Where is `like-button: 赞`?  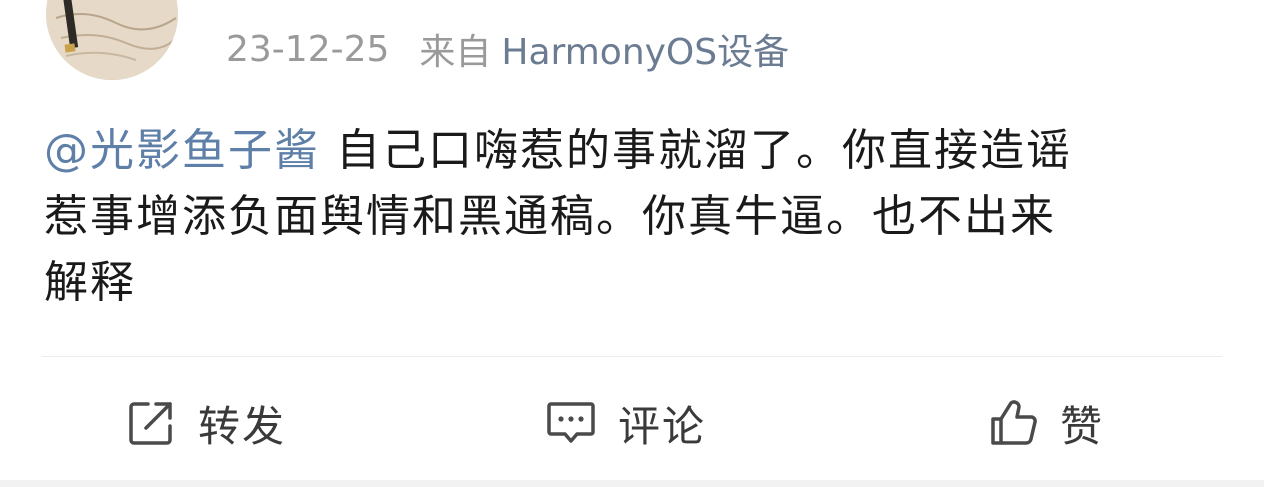 like-button: 赞 is located at coordinates (1045, 423).